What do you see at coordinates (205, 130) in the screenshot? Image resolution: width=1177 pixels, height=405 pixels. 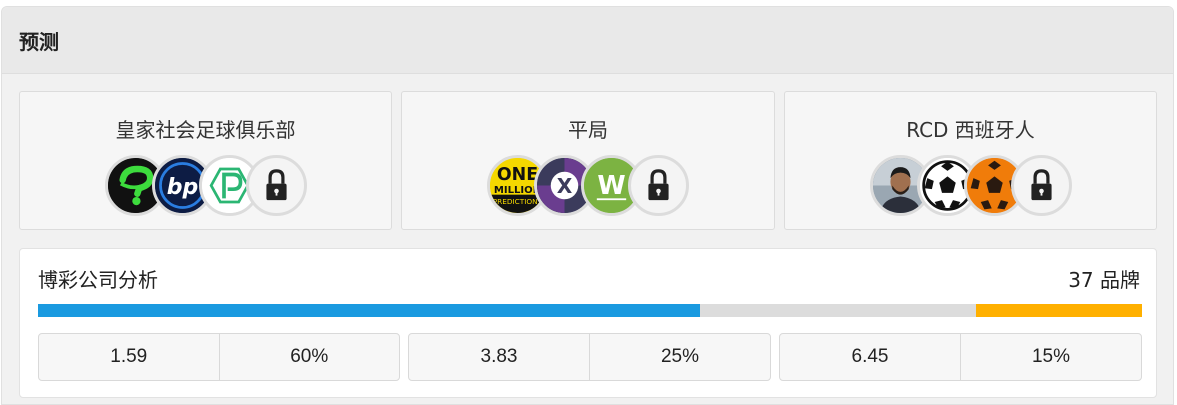 I see `prediction-label-home: 皇家社会足球俱乐部` at bounding box center [205, 130].